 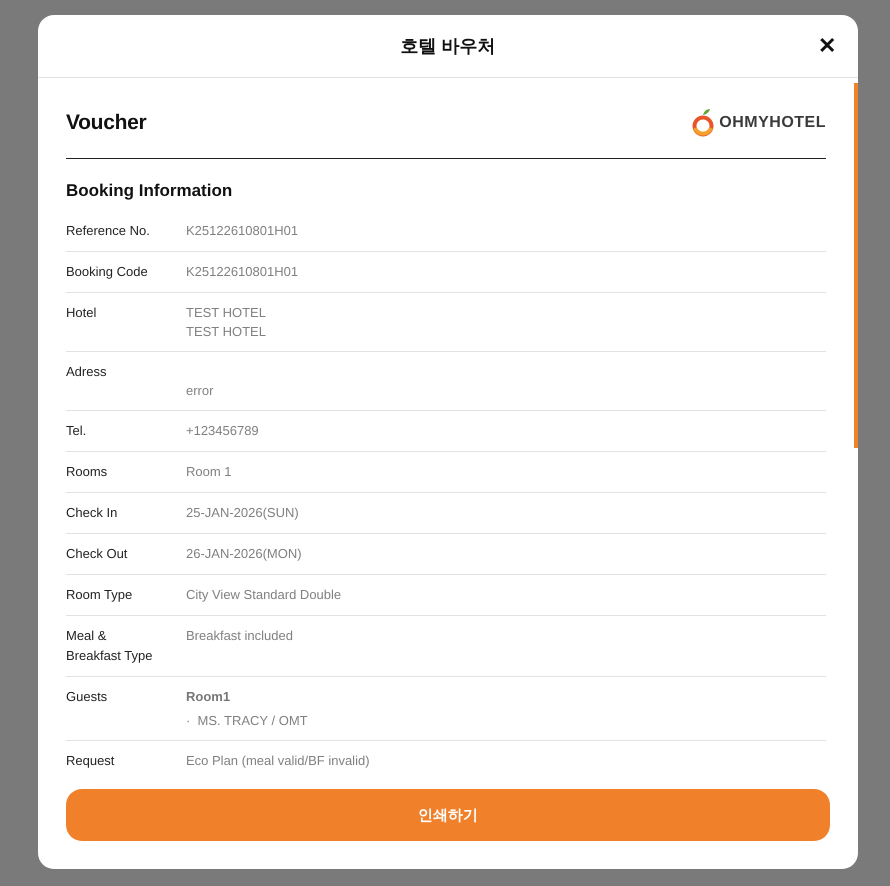 I want to click on field-label: Request, so click(x=91, y=761).